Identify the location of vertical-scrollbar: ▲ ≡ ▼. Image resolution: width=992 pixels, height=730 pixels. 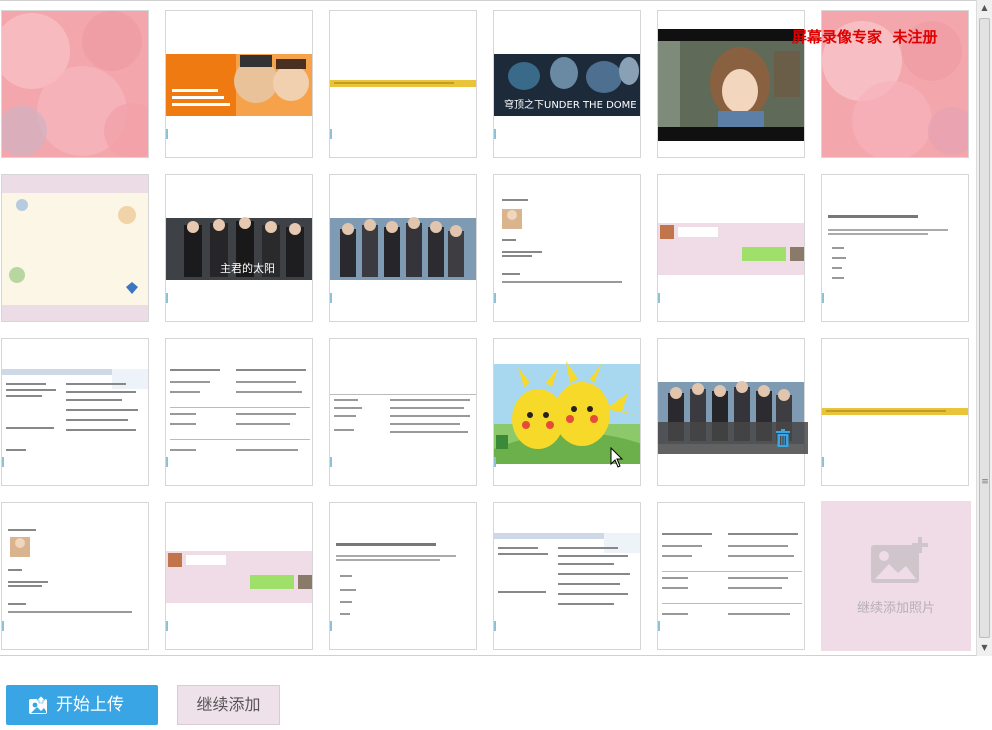
(984, 328).